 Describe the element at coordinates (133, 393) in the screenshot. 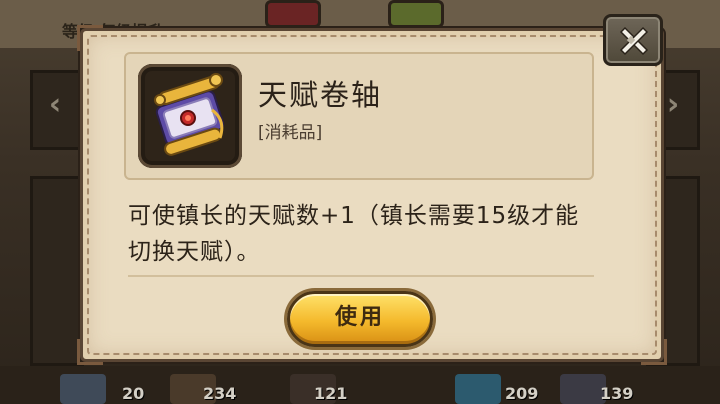

I see `inventory-count: 20` at that location.